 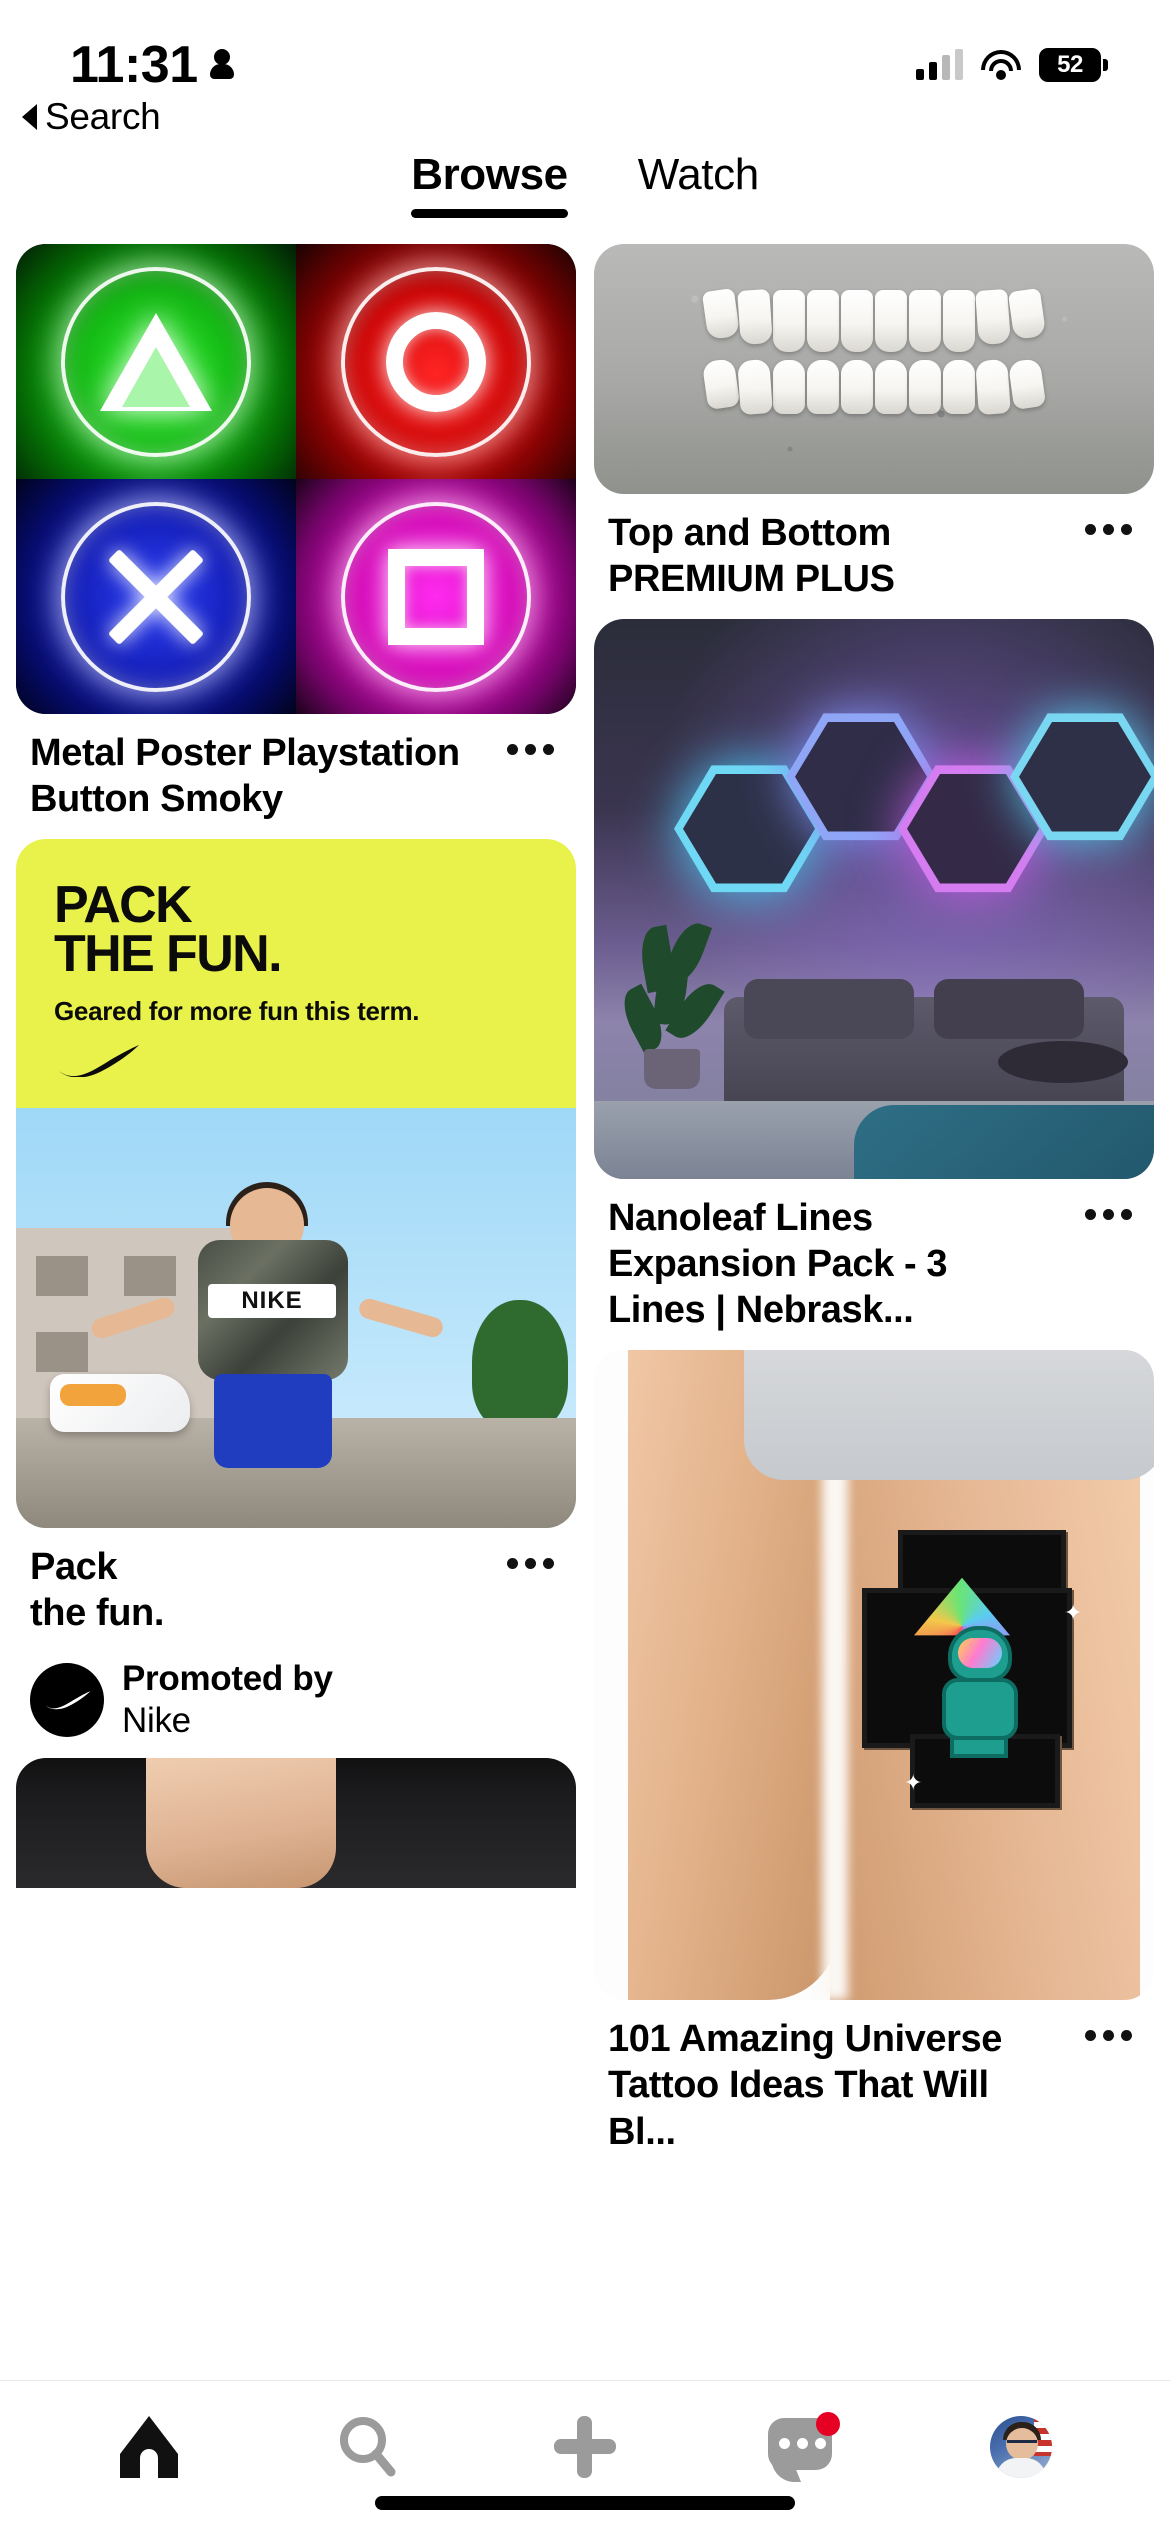 What do you see at coordinates (221, 65) in the screenshot?
I see `person-icon` at bounding box center [221, 65].